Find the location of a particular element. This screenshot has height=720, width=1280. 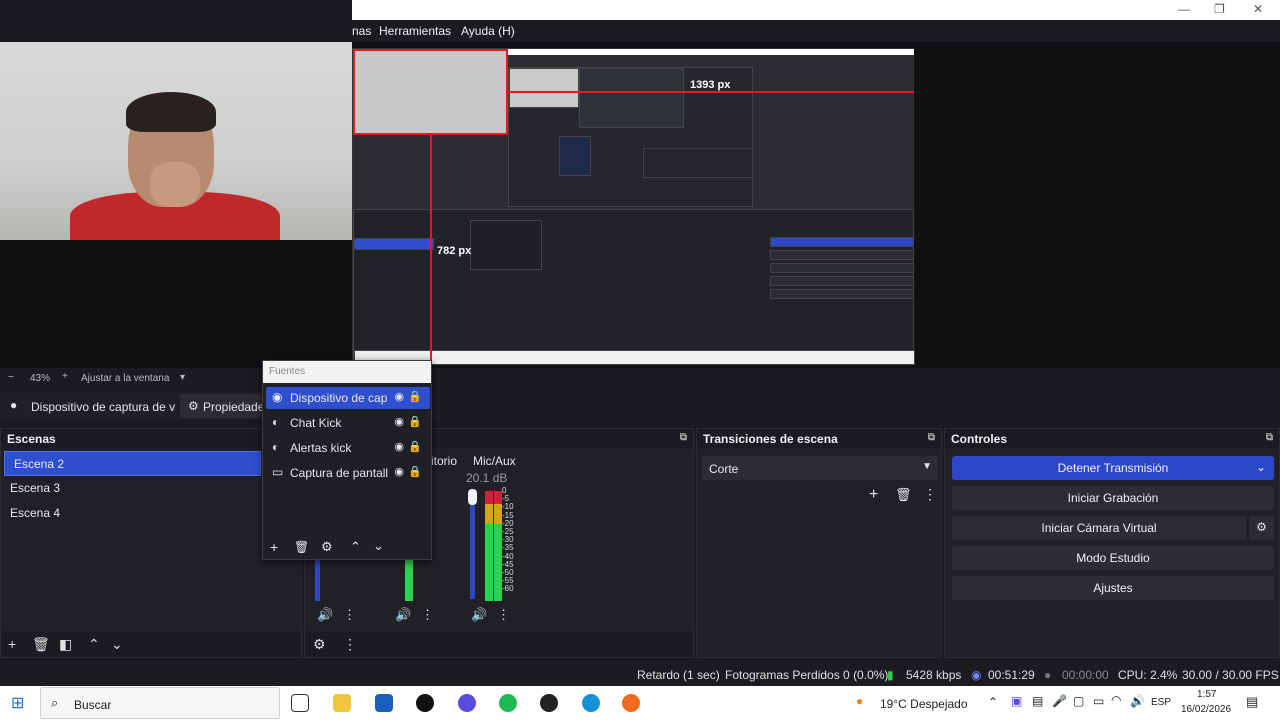

minimize-button: — is located at coordinates (1184, 9).